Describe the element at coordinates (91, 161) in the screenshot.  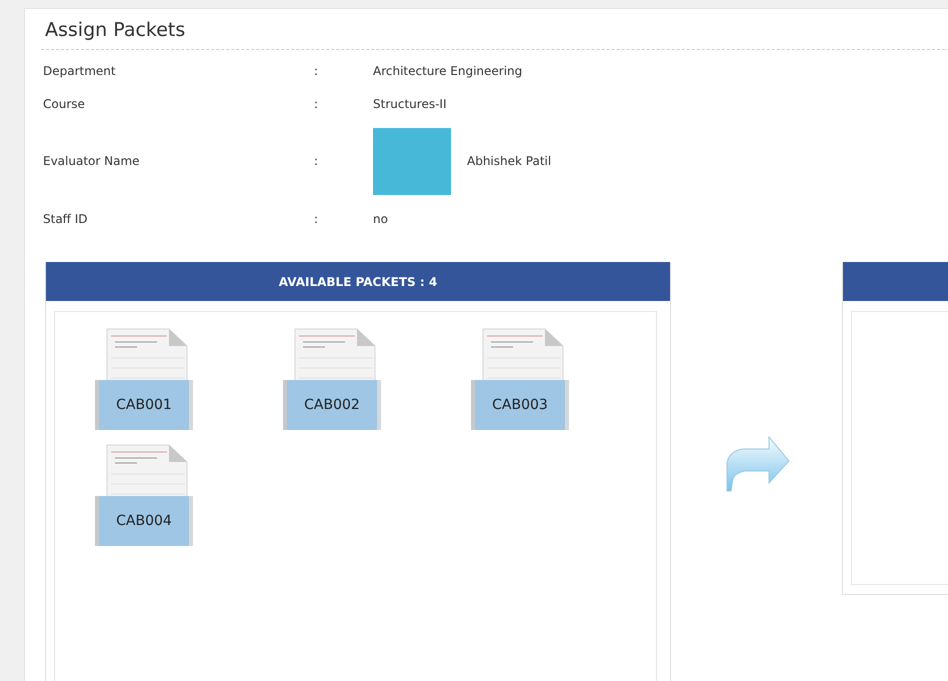
I see `field-label: Evaluator Name` at that location.